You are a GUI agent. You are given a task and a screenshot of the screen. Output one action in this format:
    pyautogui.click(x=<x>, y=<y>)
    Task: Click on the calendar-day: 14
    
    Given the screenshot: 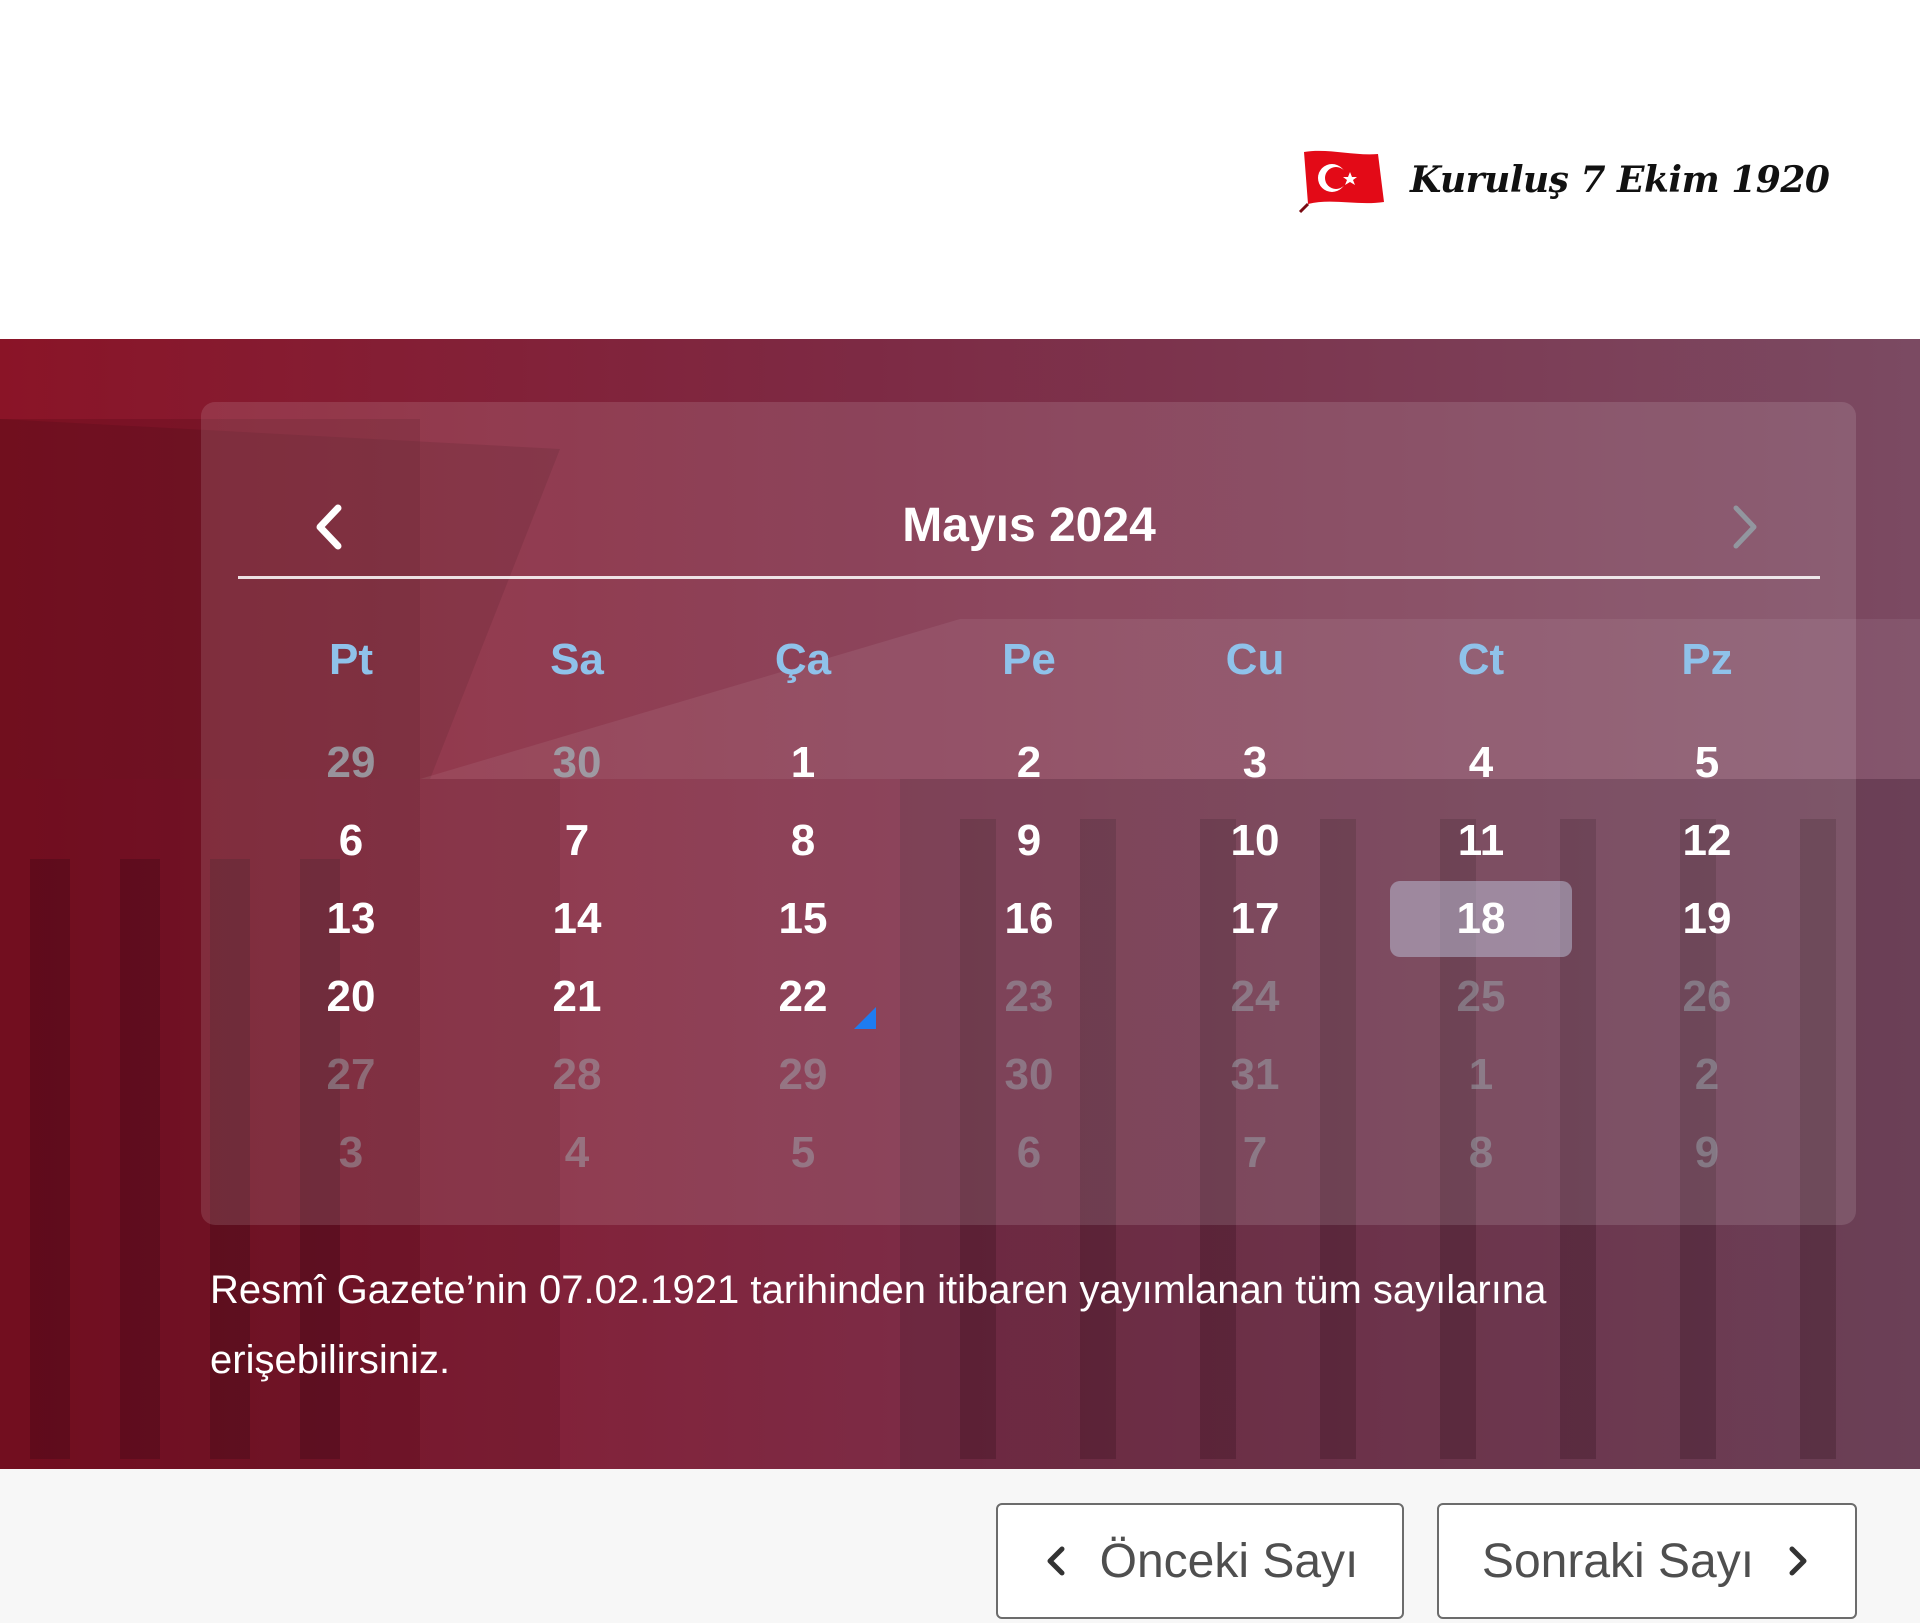 What is the action you would take?
    pyautogui.click(x=577, y=919)
    